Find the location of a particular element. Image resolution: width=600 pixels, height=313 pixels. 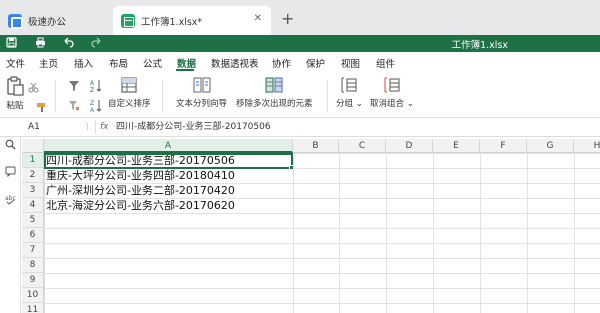

ungroup-button: 取消组合 ⌄ is located at coordinates (392, 92).